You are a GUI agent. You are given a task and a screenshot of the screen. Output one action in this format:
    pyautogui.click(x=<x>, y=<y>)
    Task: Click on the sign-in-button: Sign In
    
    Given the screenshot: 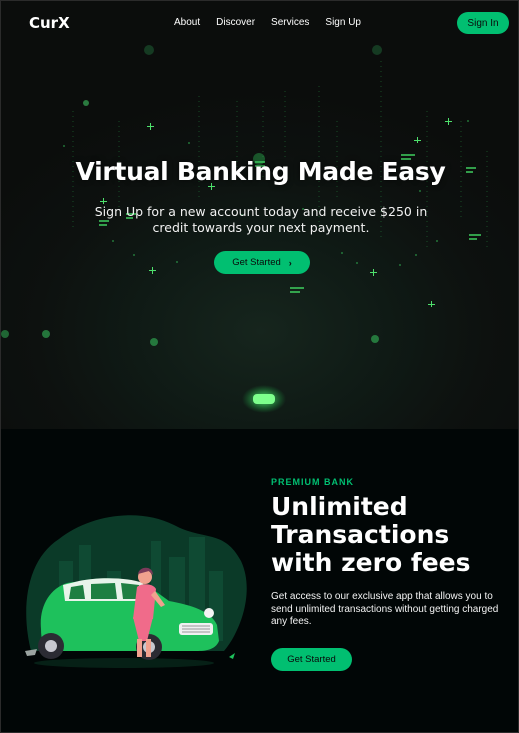 What is the action you would take?
    pyautogui.click(x=483, y=23)
    